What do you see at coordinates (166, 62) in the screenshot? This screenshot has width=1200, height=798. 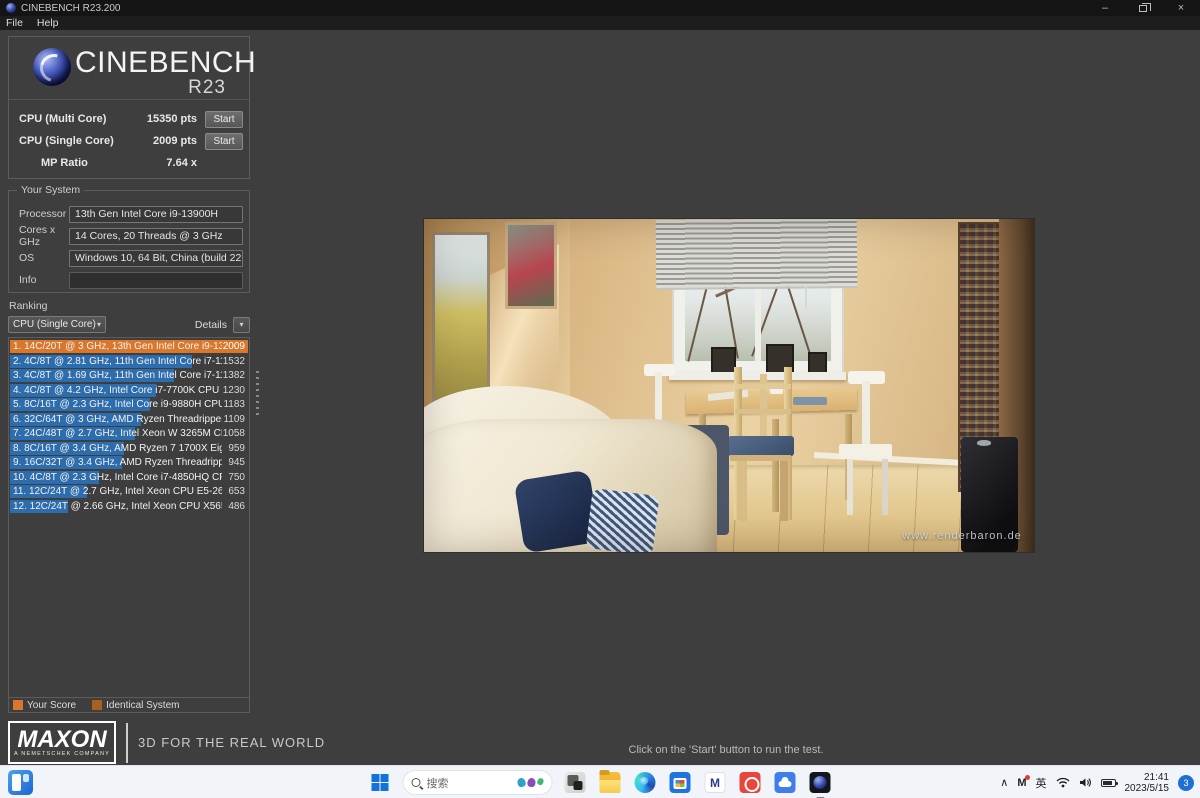 I see `logo-title: CINEBENCH` at bounding box center [166, 62].